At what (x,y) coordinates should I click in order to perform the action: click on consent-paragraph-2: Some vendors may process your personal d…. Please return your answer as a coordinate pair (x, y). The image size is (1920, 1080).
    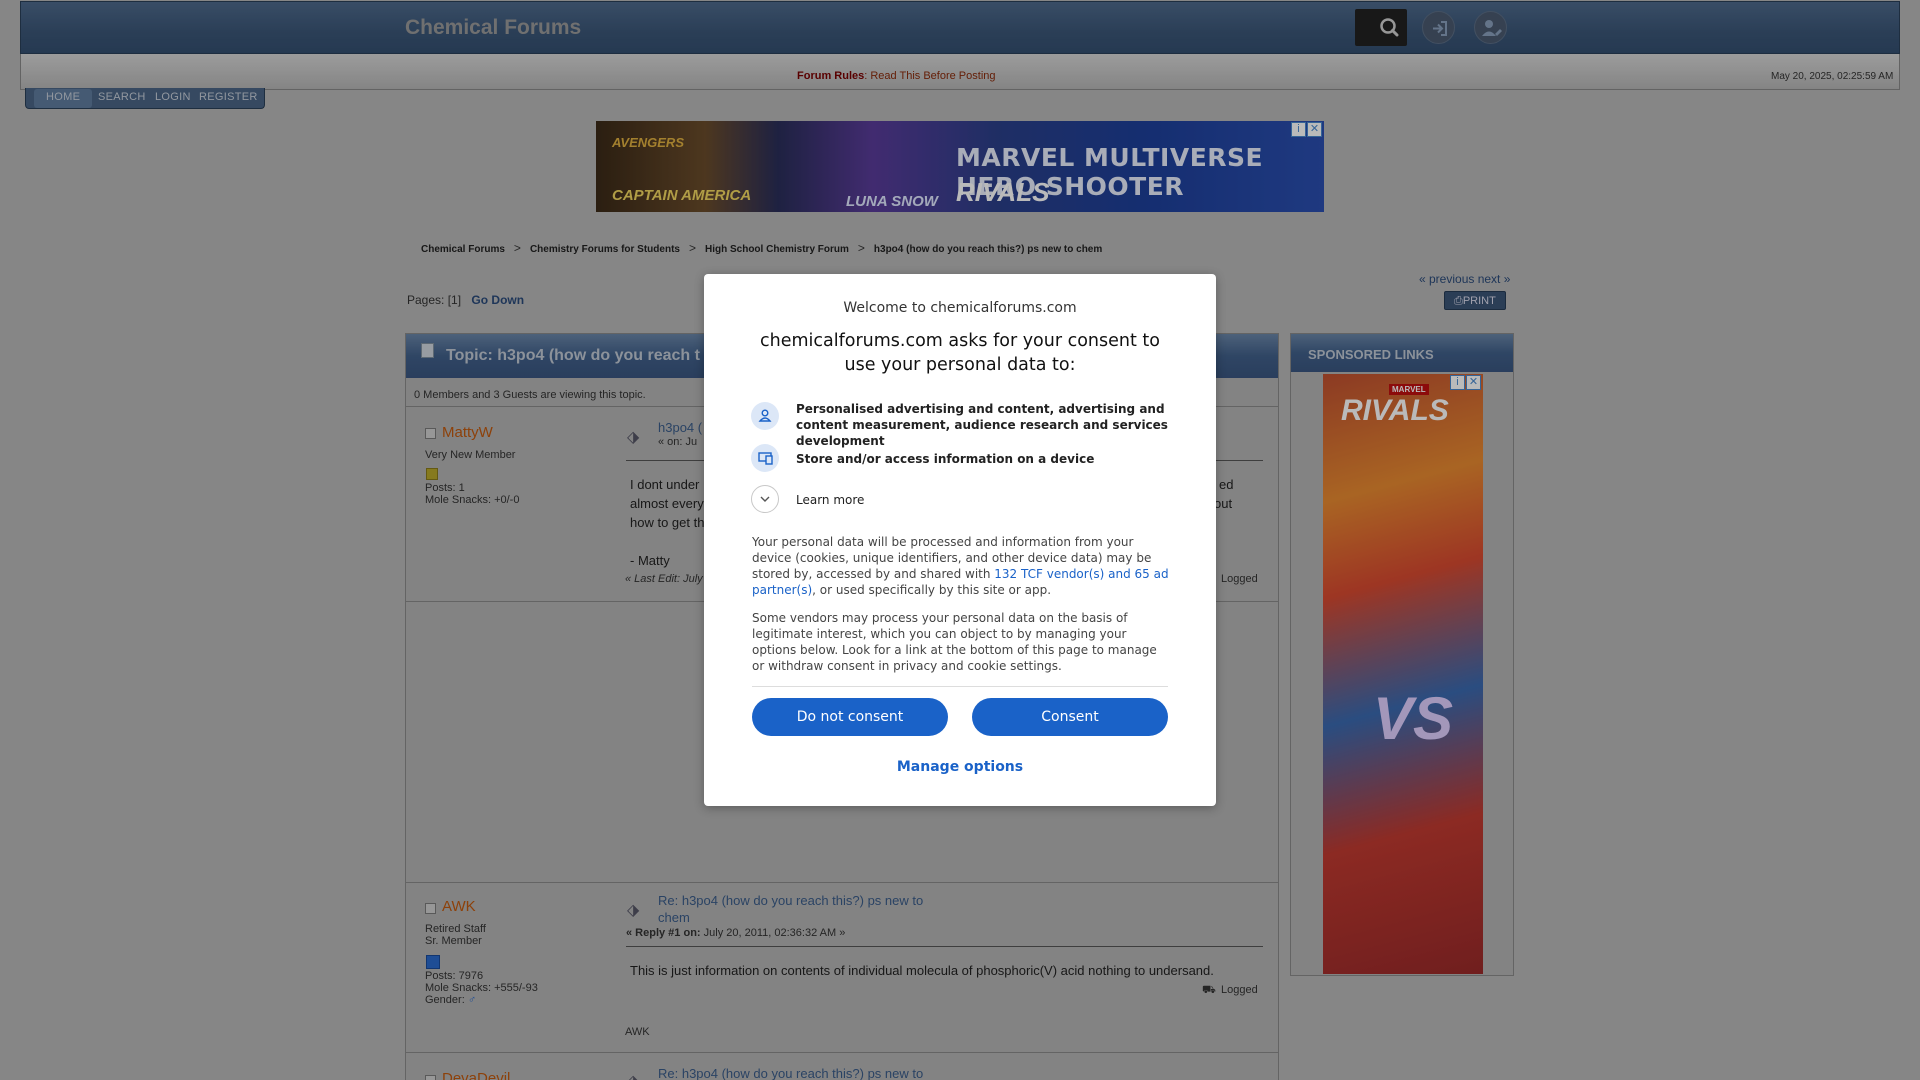
    Looking at the image, I should click on (954, 642).